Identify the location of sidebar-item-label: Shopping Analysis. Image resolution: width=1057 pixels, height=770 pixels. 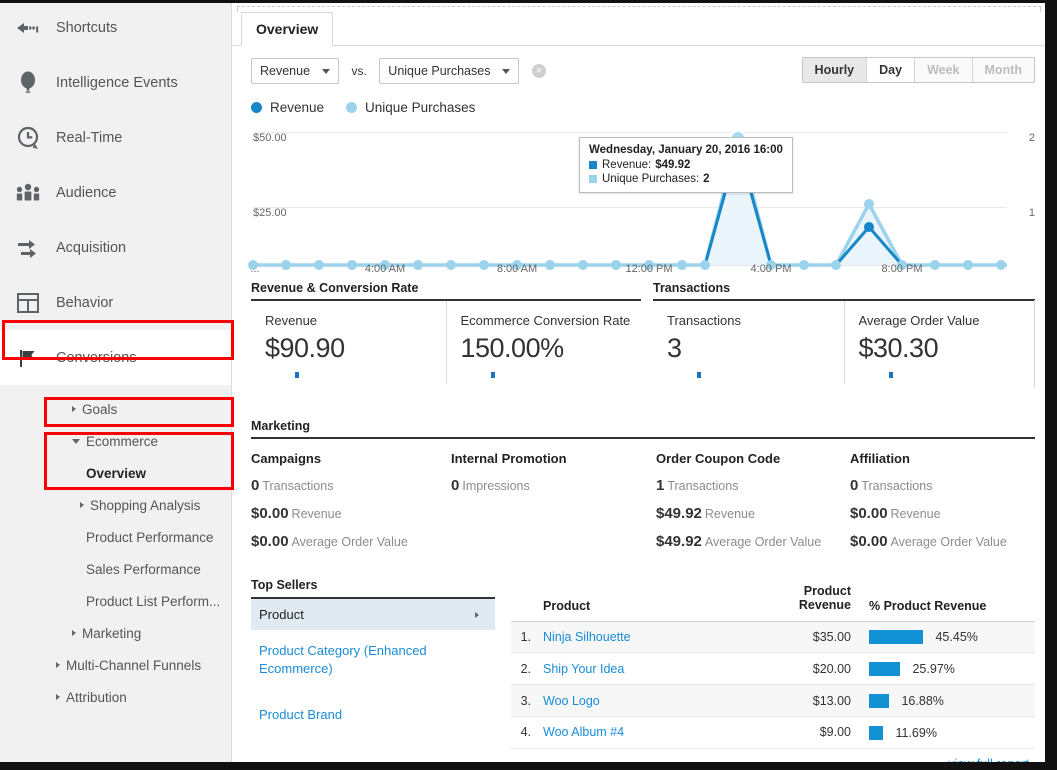
(145, 505).